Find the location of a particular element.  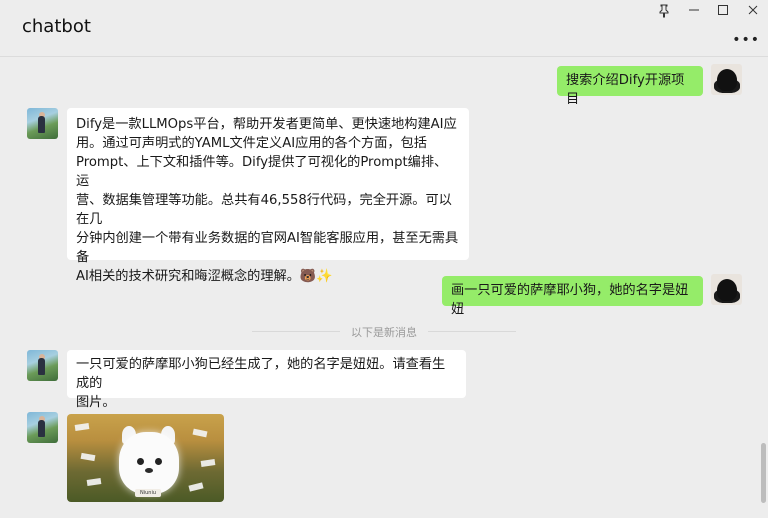

maximize-icon is located at coordinates (723, 12).